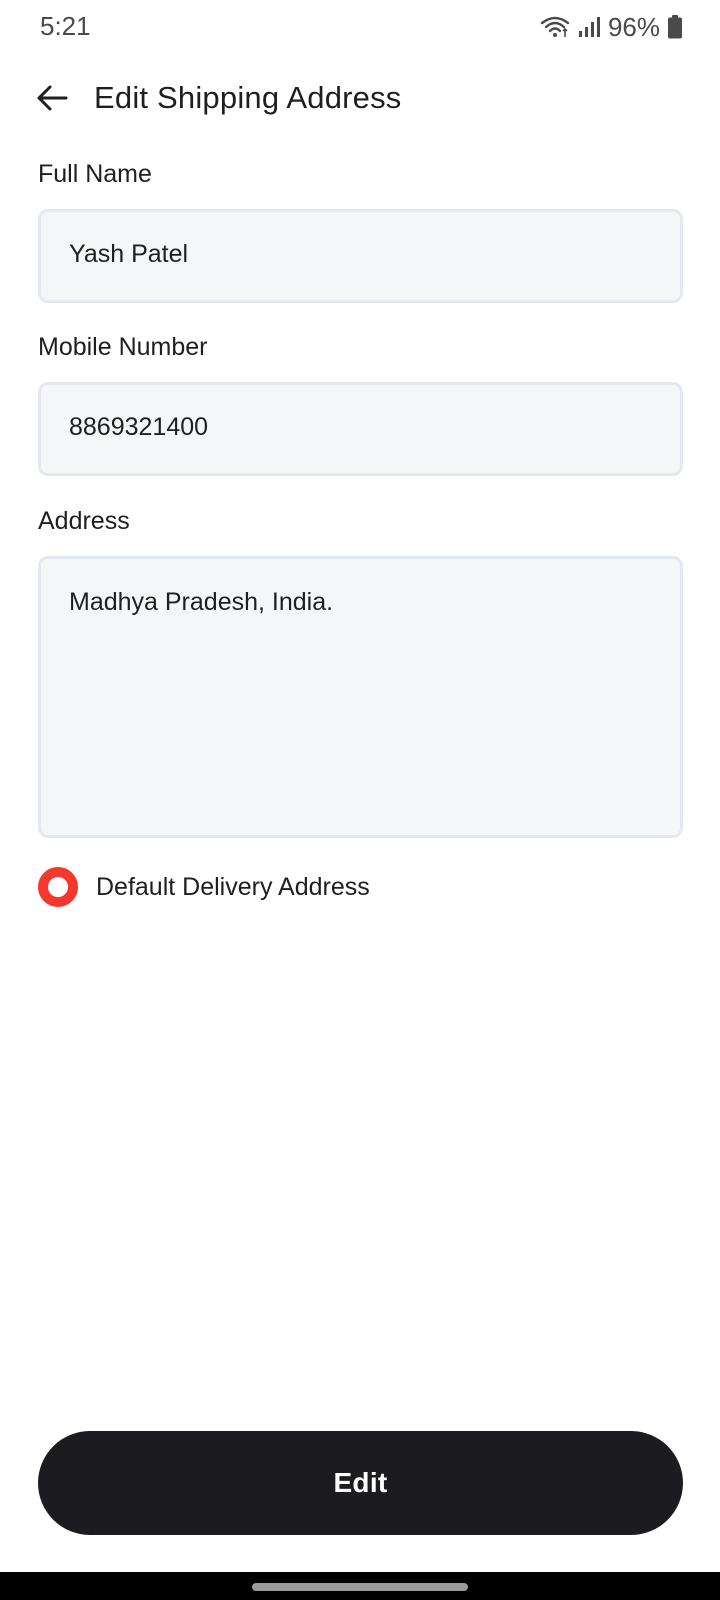 The width and height of the screenshot is (720, 1600). I want to click on page-title: Edit Shipping Address, so click(248, 97).